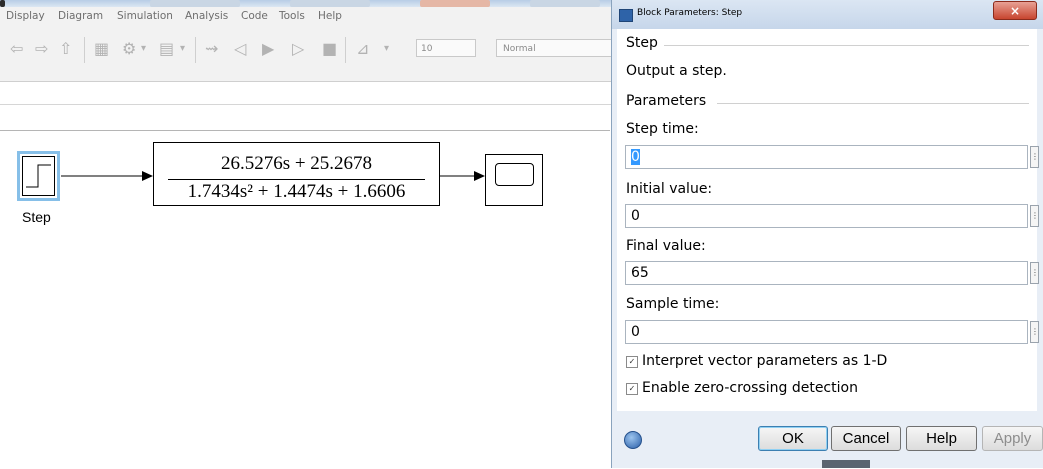 The height and width of the screenshot is (469, 1043). I want to click on dialog-titlebar: Block Parameters: Step ×, so click(827, 14).